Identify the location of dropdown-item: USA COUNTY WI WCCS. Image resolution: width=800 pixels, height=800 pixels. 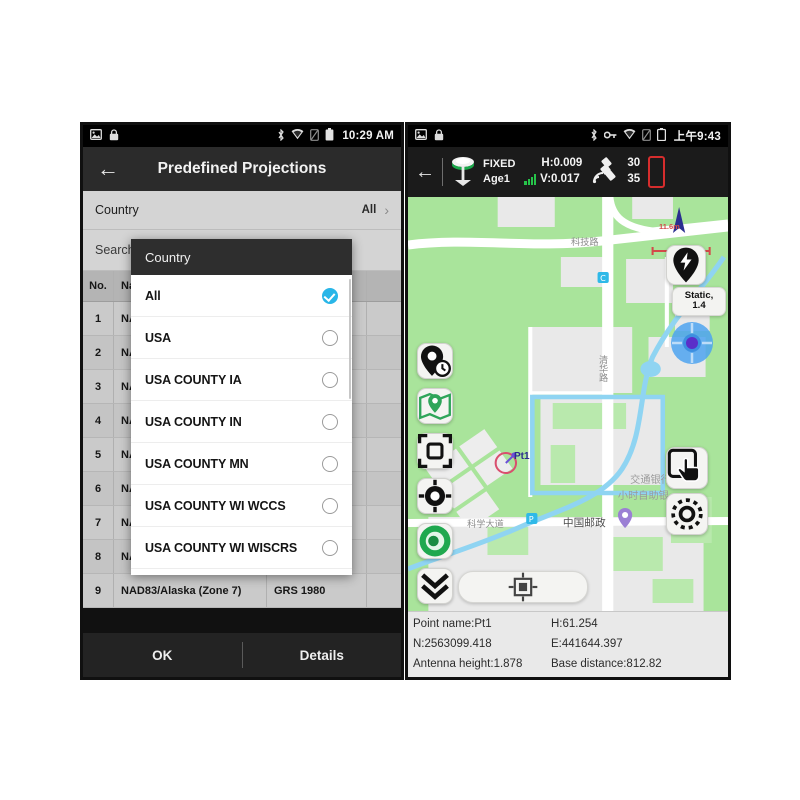
(241, 506).